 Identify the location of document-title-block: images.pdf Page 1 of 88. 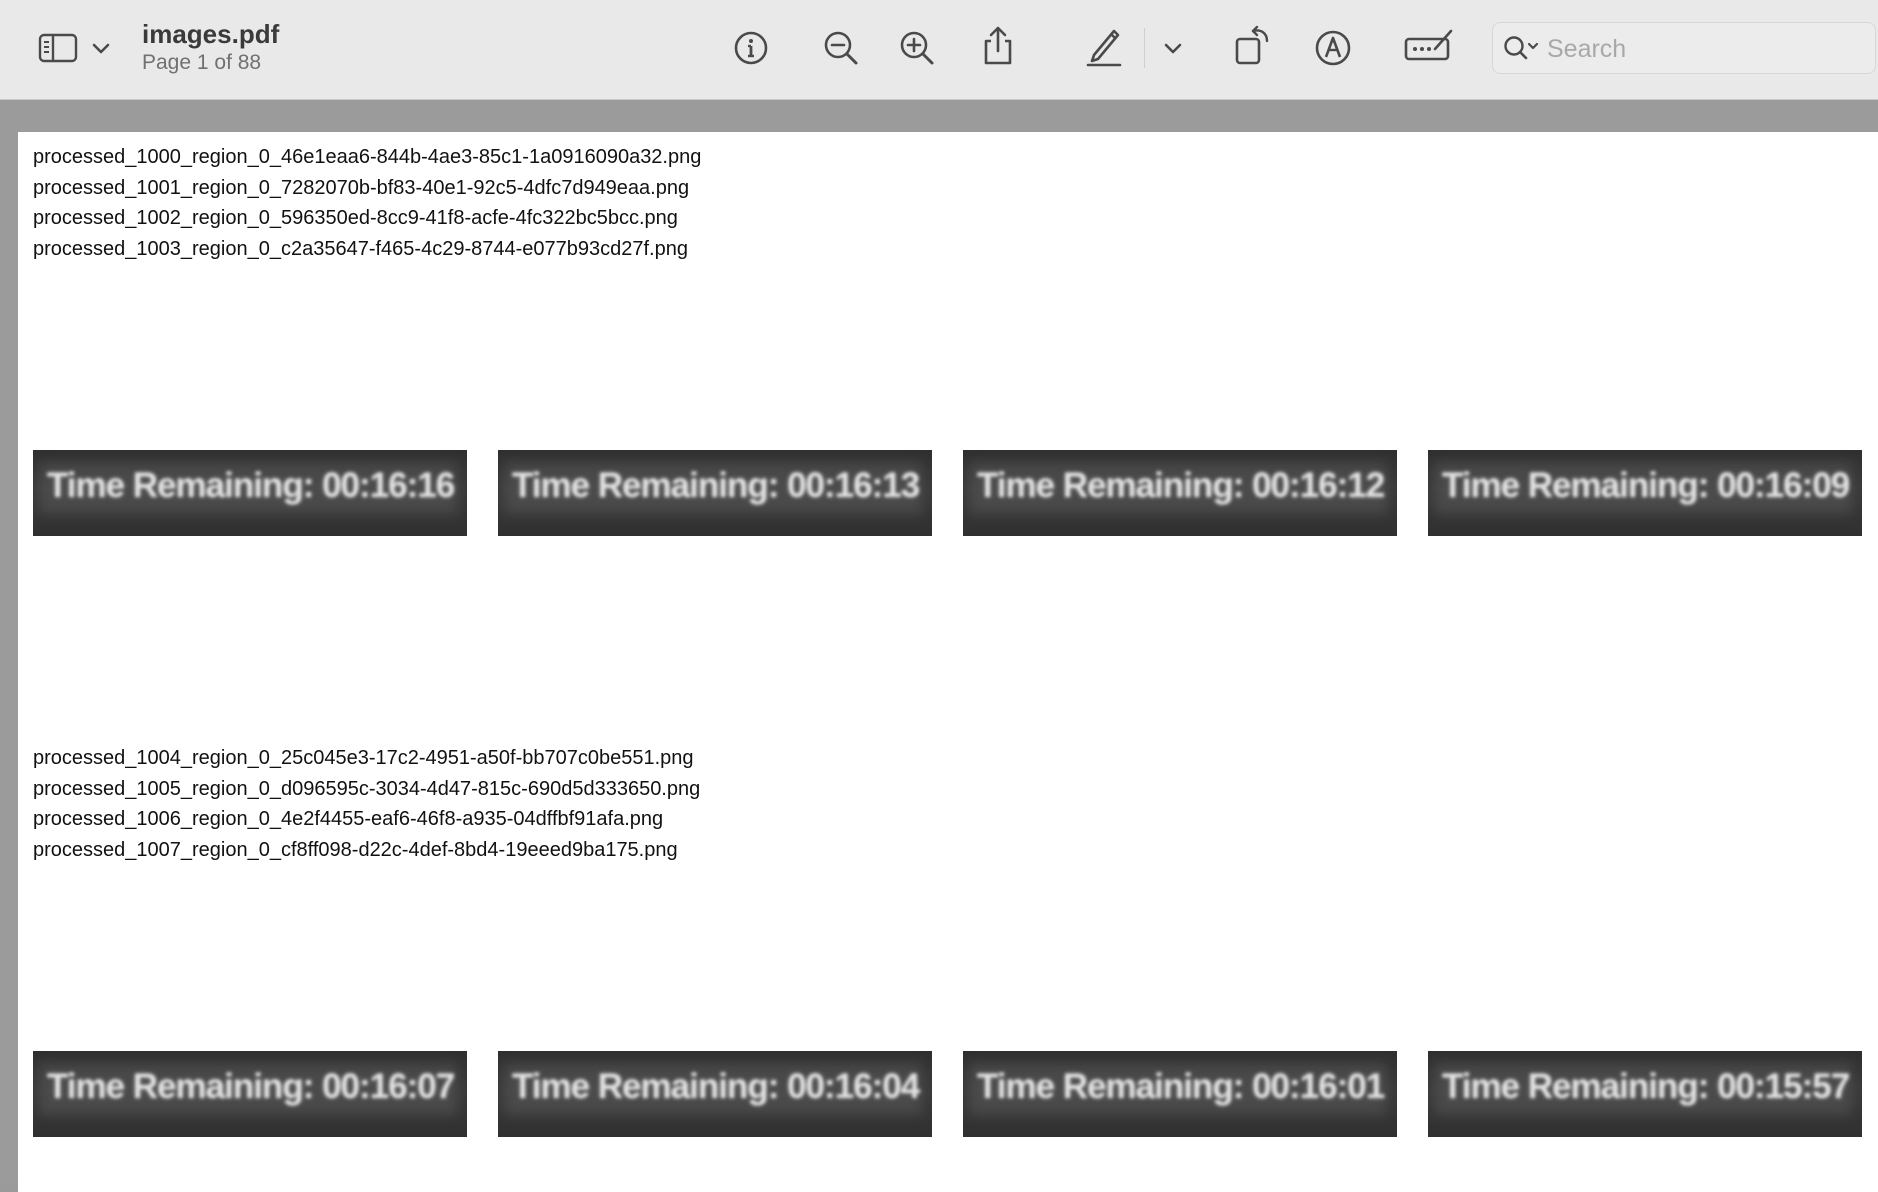
(210, 47).